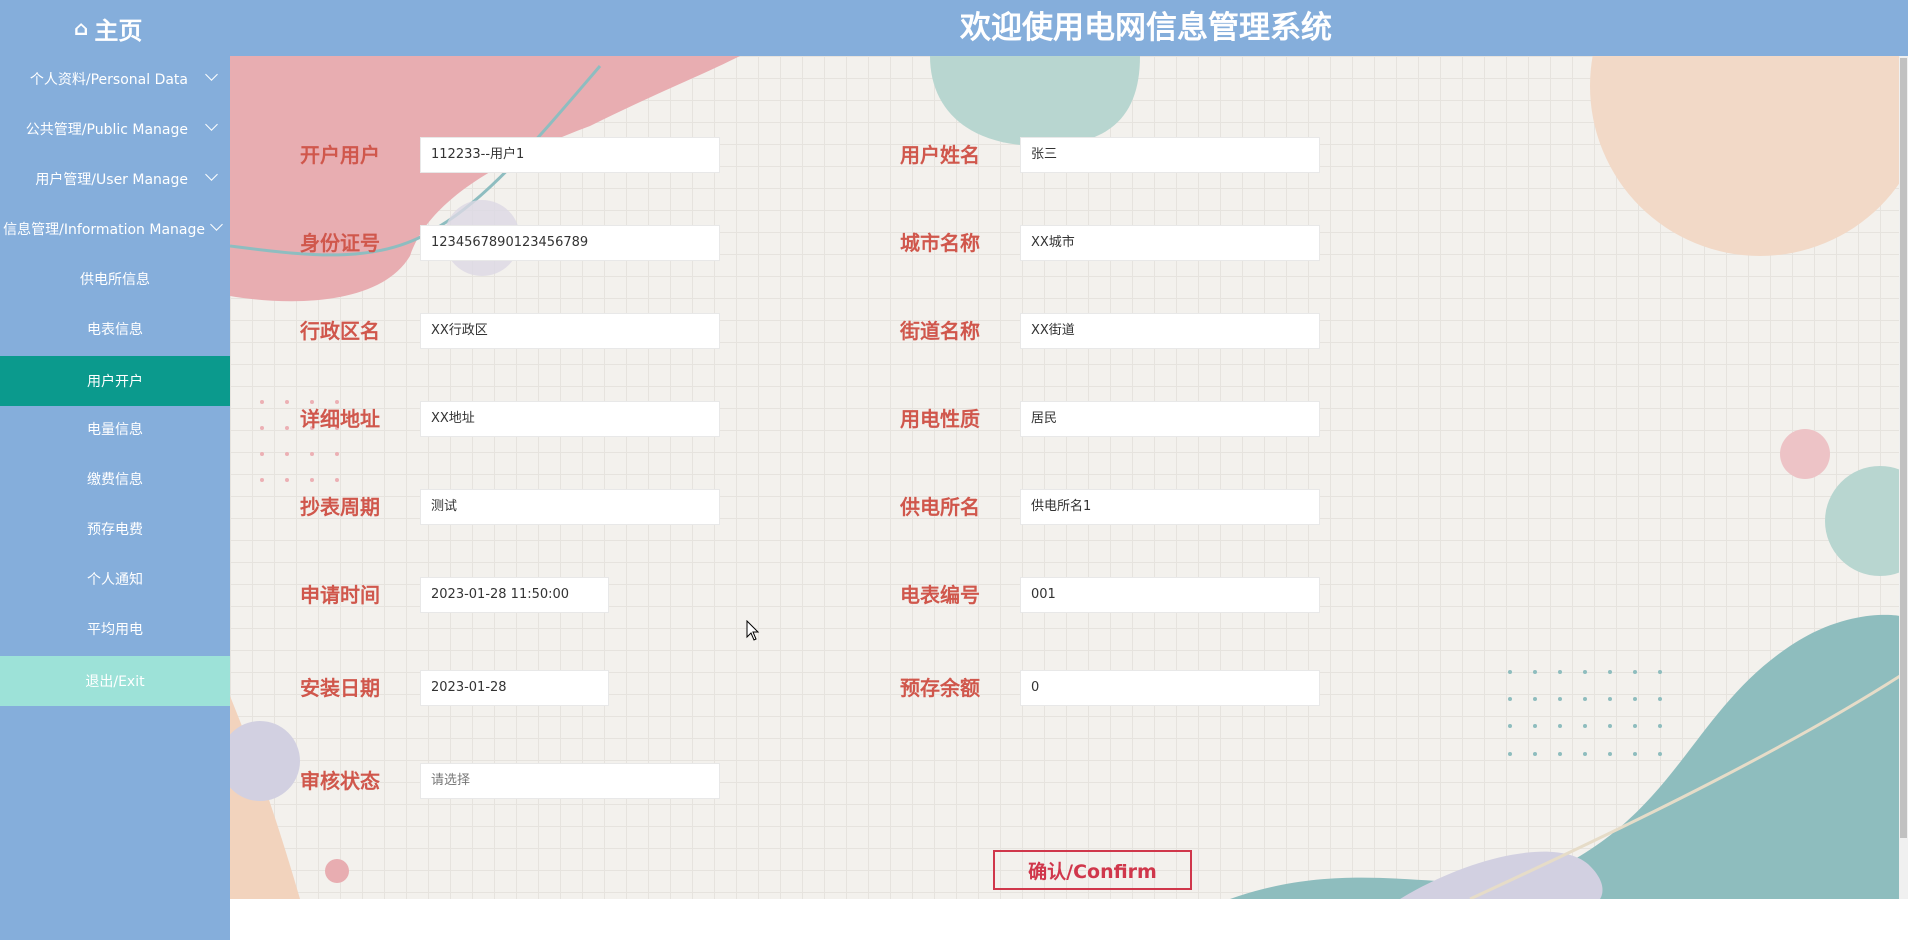  What do you see at coordinates (1170, 419) in the screenshot?
I see `power-usage-type-field: 居民` at bounding box center [1170, 419].